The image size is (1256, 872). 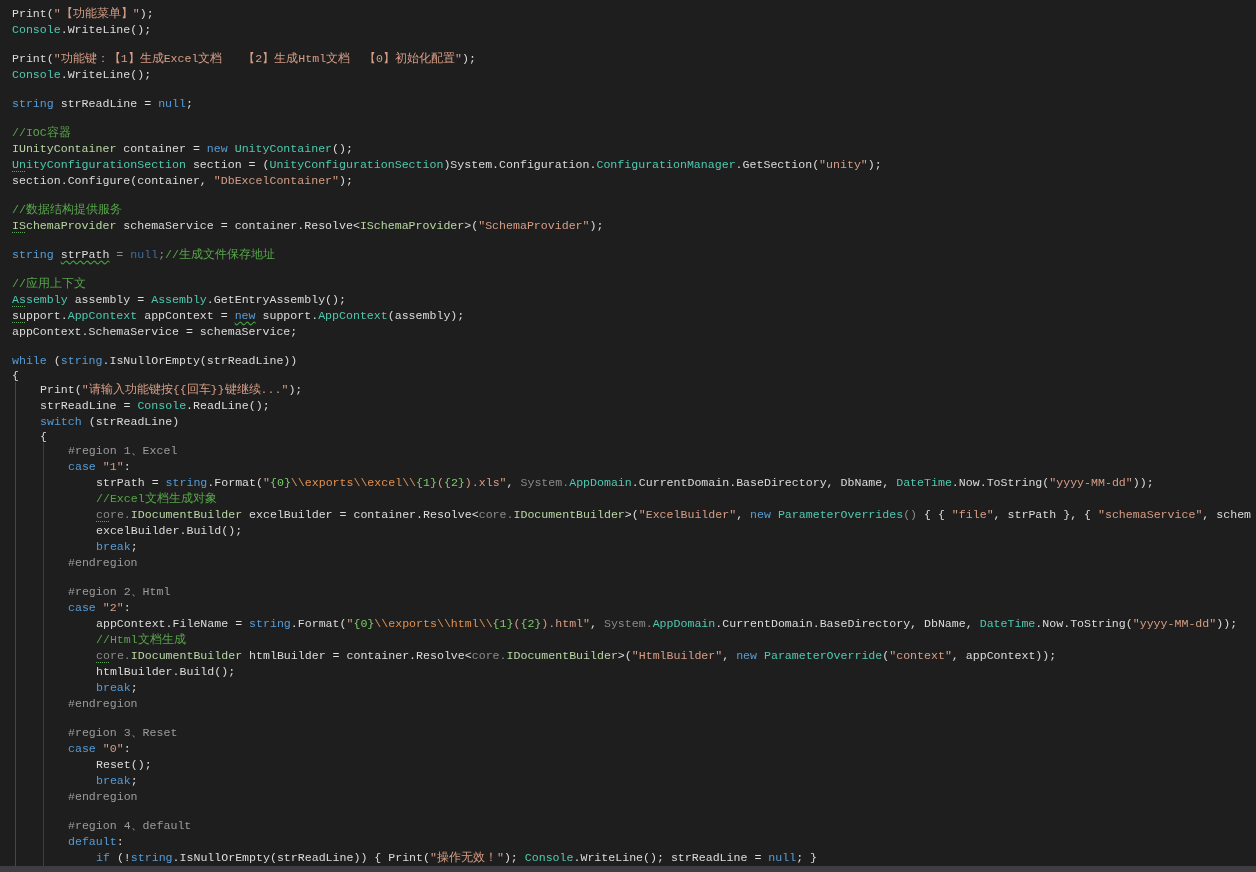 I want to click on code-line: default:, so click(x=96, y=842).